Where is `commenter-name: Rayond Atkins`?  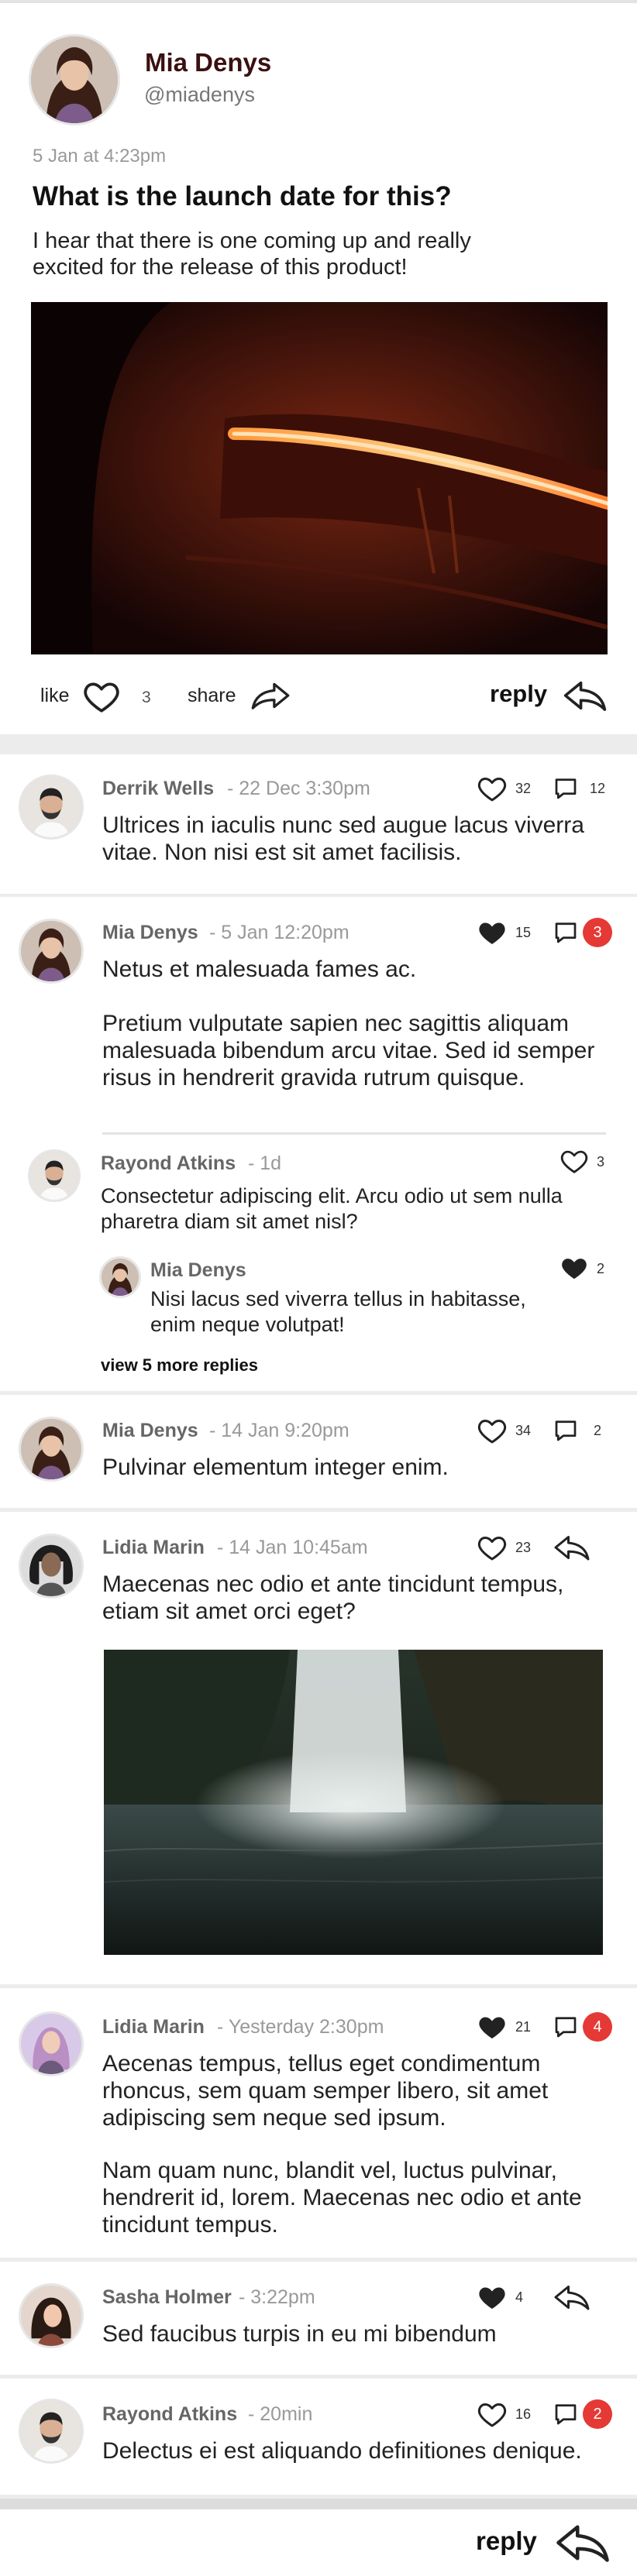
commenter-name: Rayond Atkins is located at coordinates (169, 2414).